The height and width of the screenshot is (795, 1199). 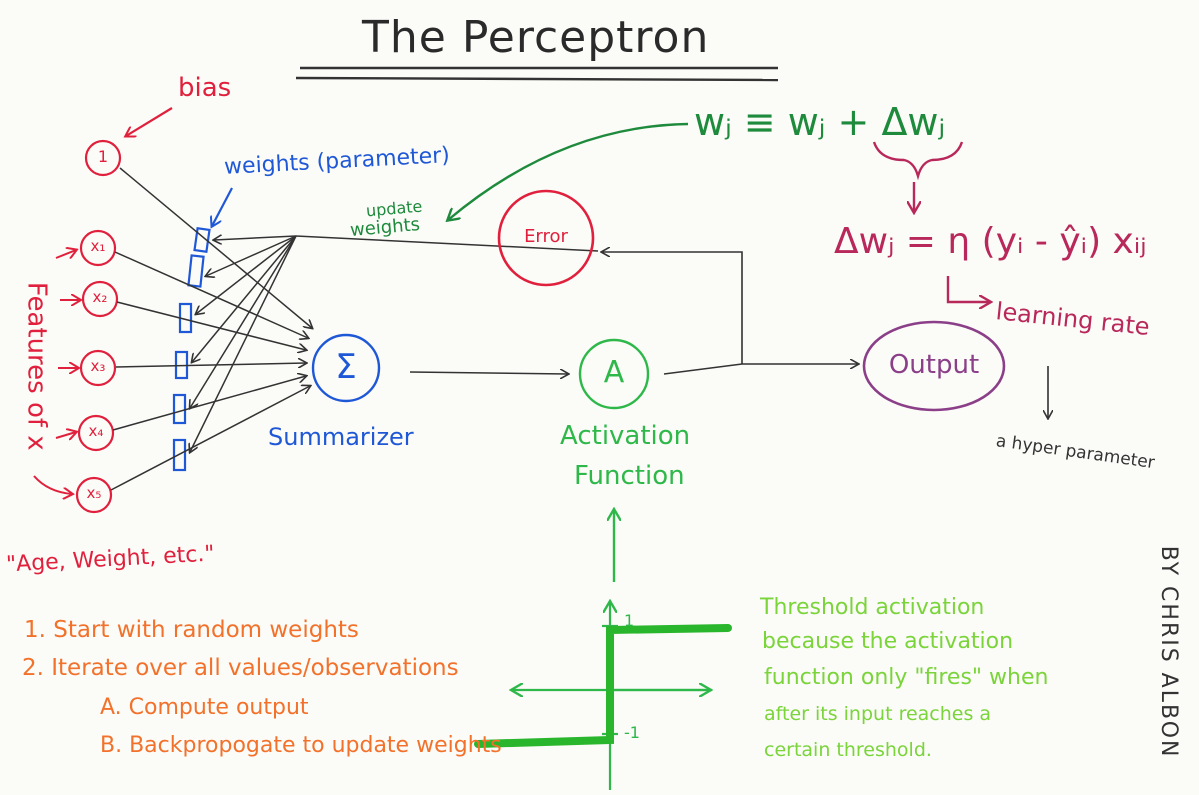 I want to click on threshold-note-line-1: Threshold activation, so click(x=872, y=607).